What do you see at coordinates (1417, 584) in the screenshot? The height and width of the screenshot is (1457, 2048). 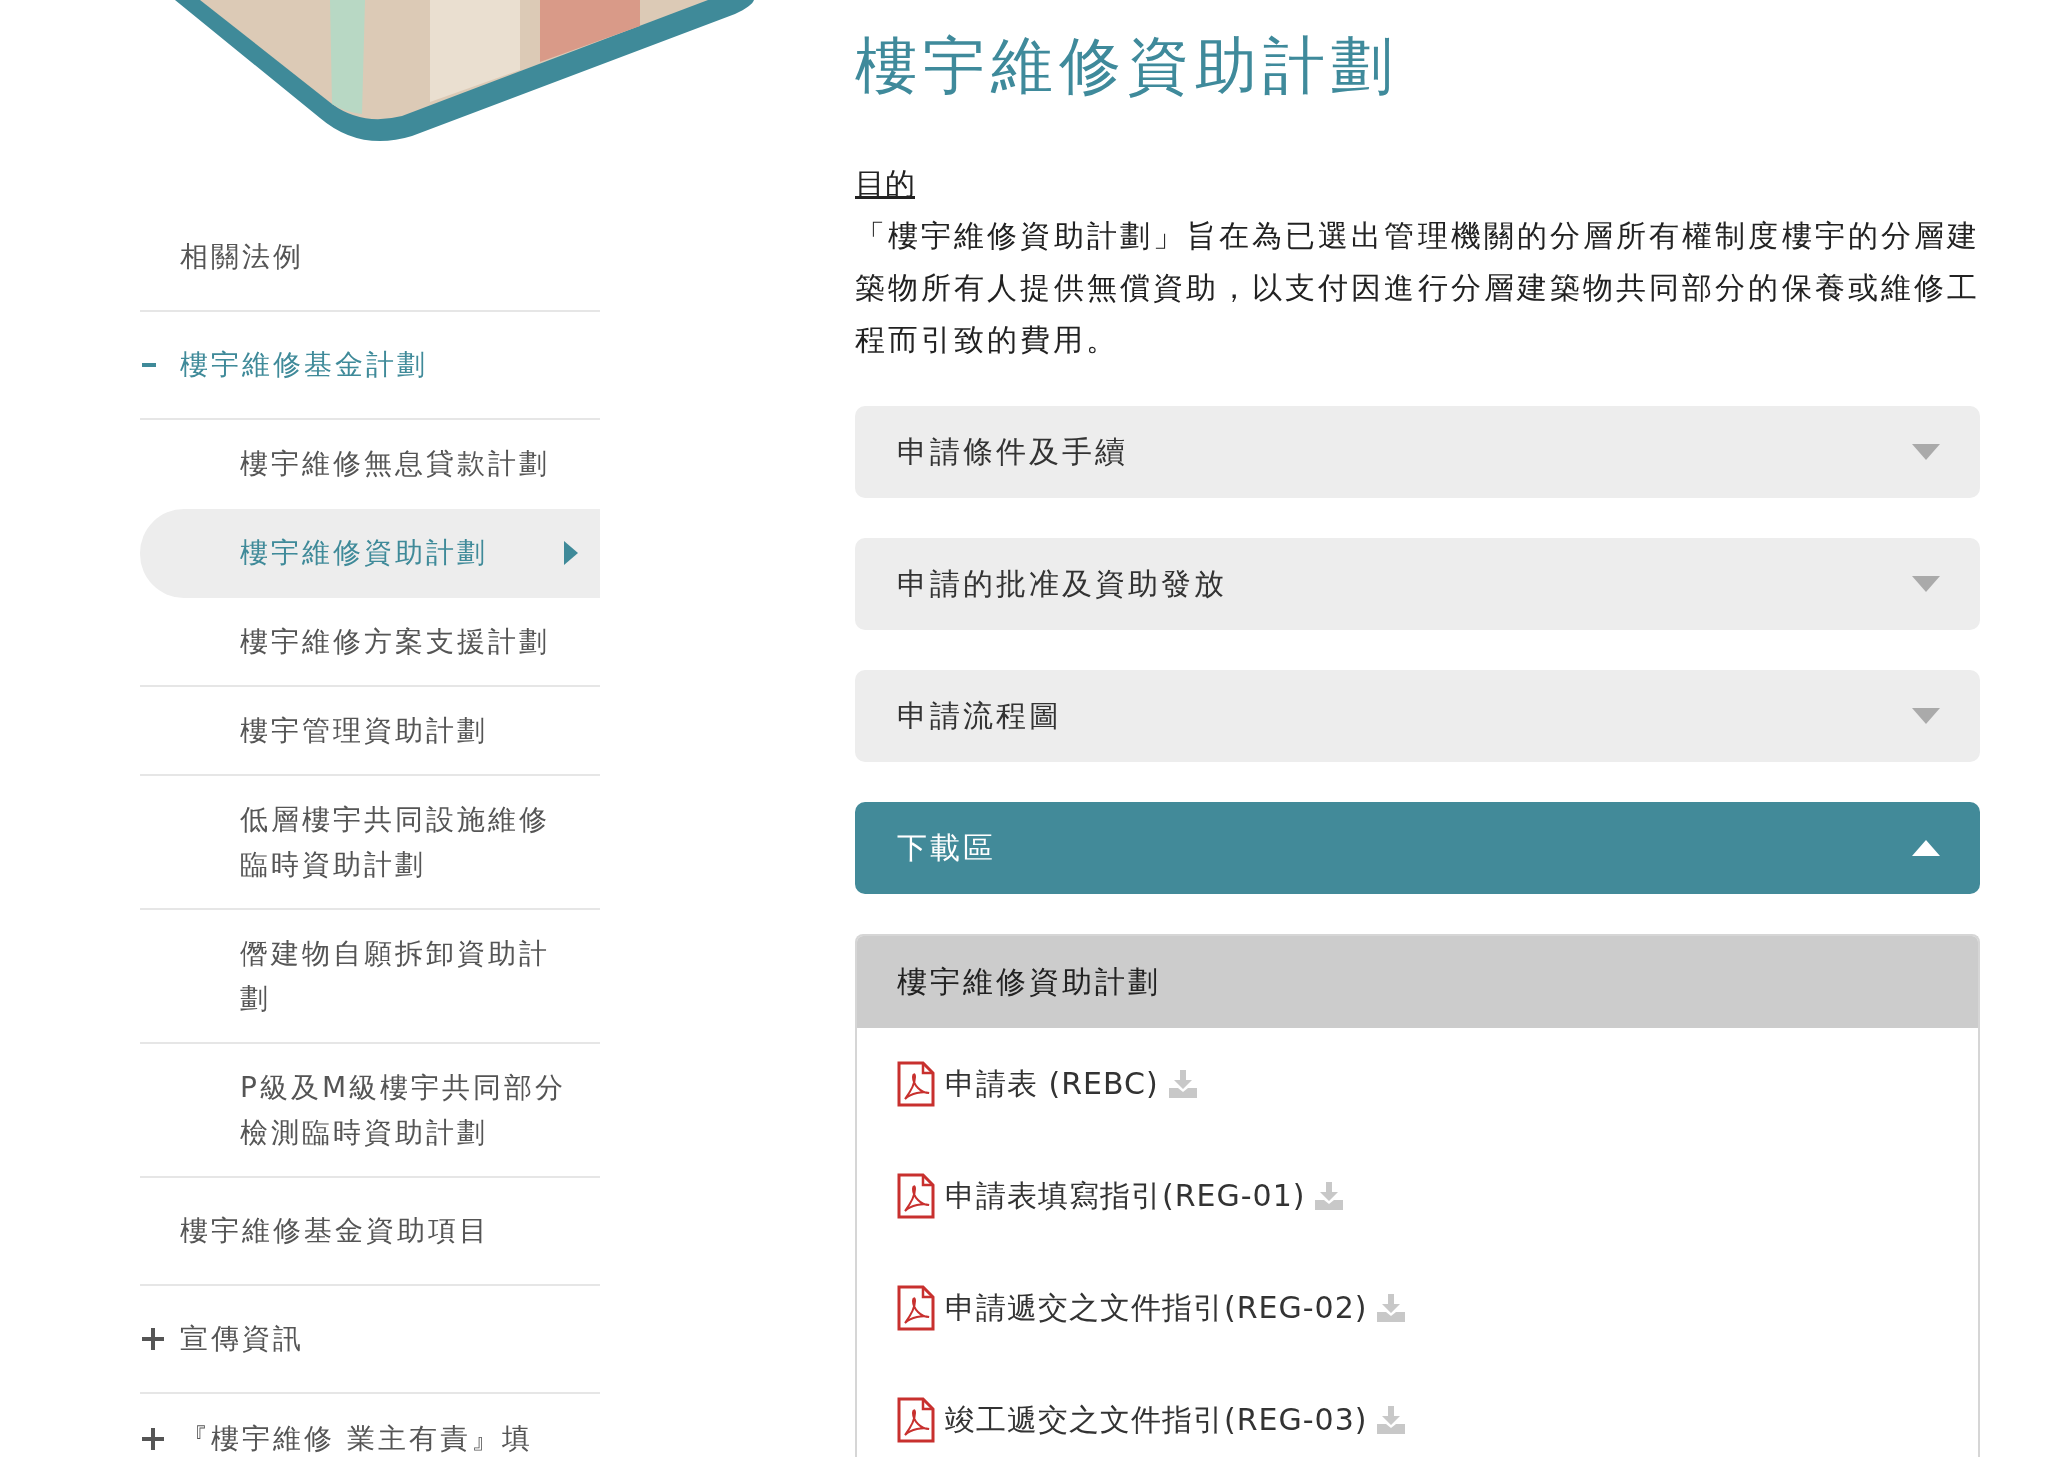 I see `accordion-header: 申請的批准及資助發放` at bounding box center [1417, 584].